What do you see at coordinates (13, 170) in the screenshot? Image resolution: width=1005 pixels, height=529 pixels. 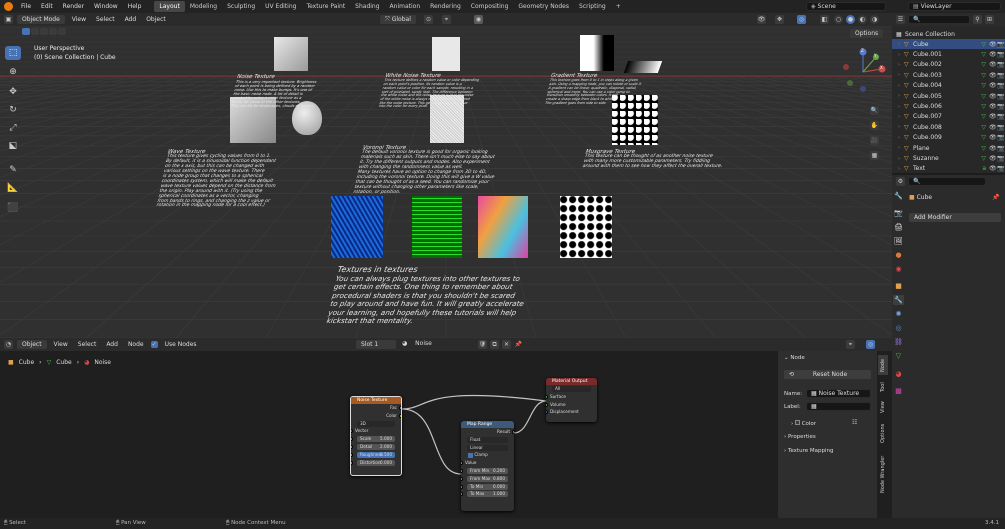 I see `annotate-tool-icon: ✎` at bounding box center [13, 170].